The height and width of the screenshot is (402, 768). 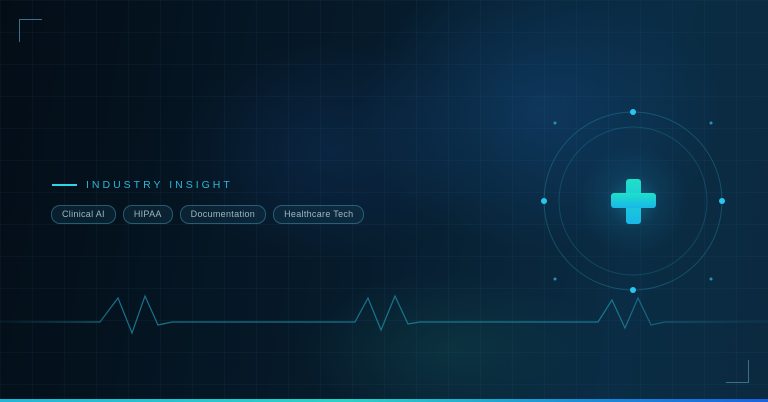 I want to click on corner-bracket-bottom-right, so click(x=737, y=371).